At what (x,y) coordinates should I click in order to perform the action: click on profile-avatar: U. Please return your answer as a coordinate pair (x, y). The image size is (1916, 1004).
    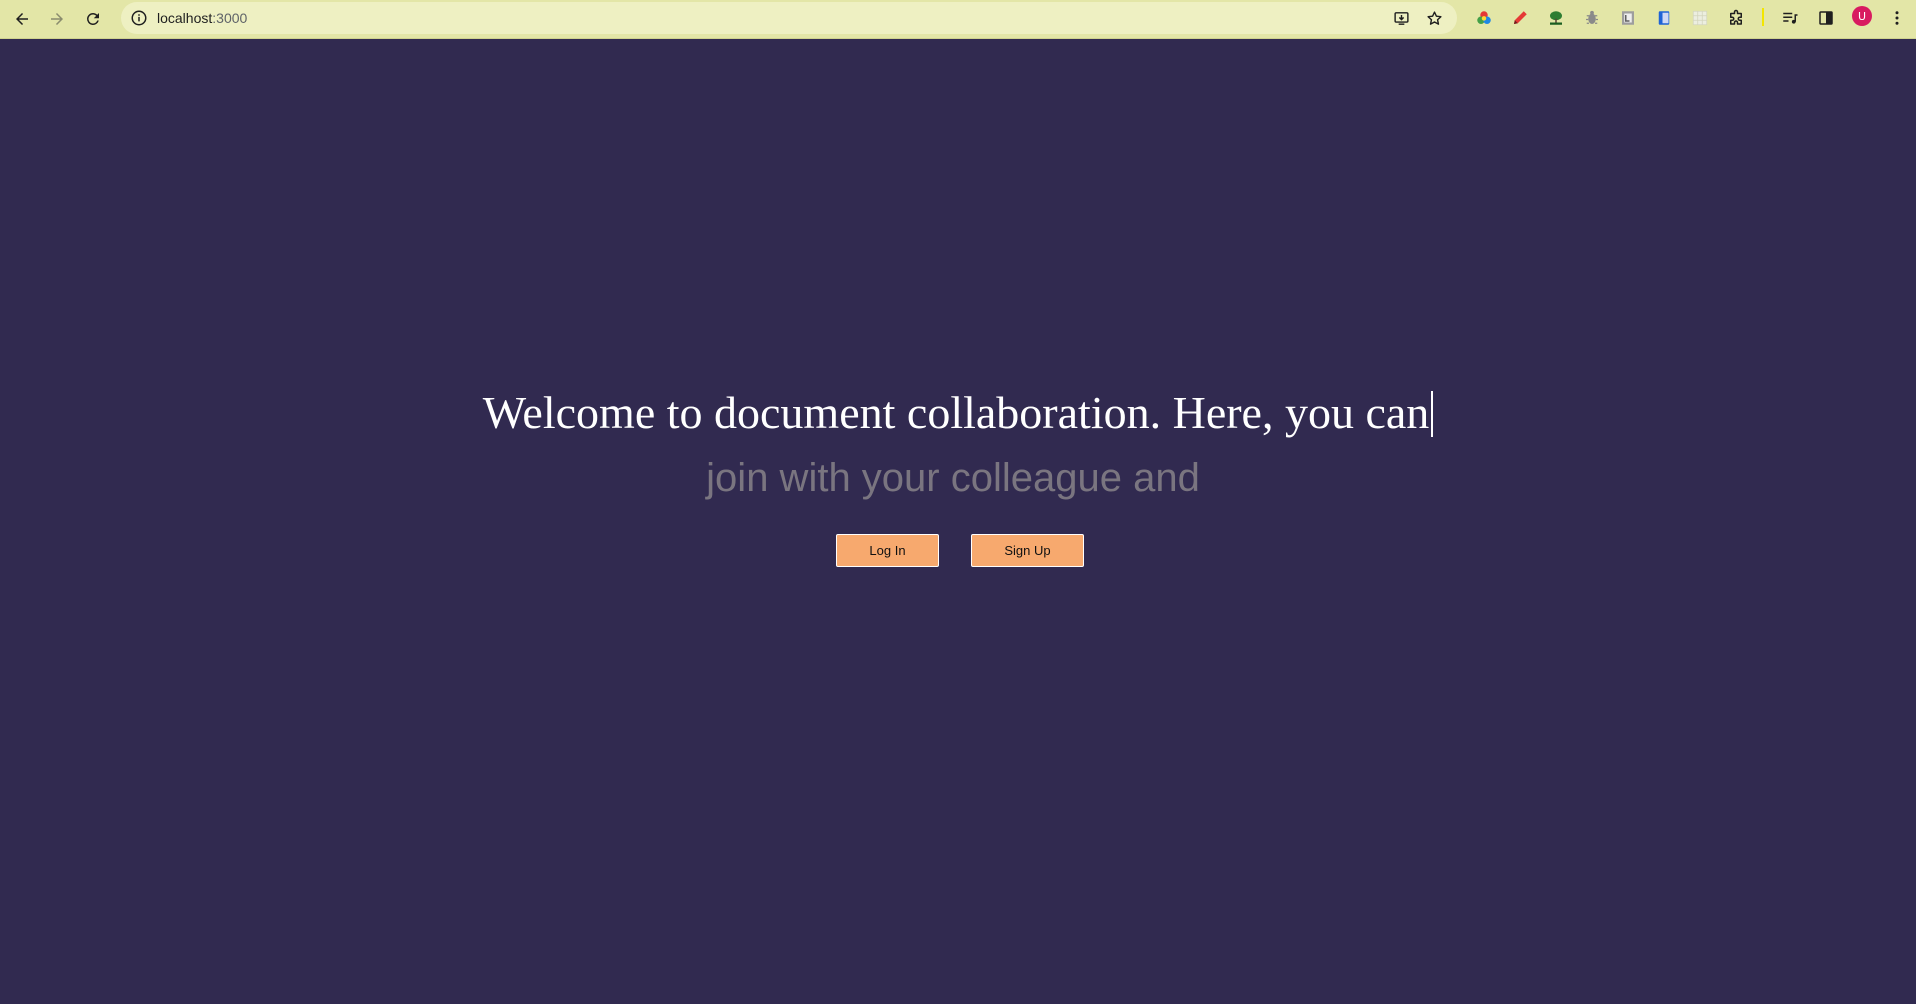
    Looking at the image, I should click on (1862, 16).